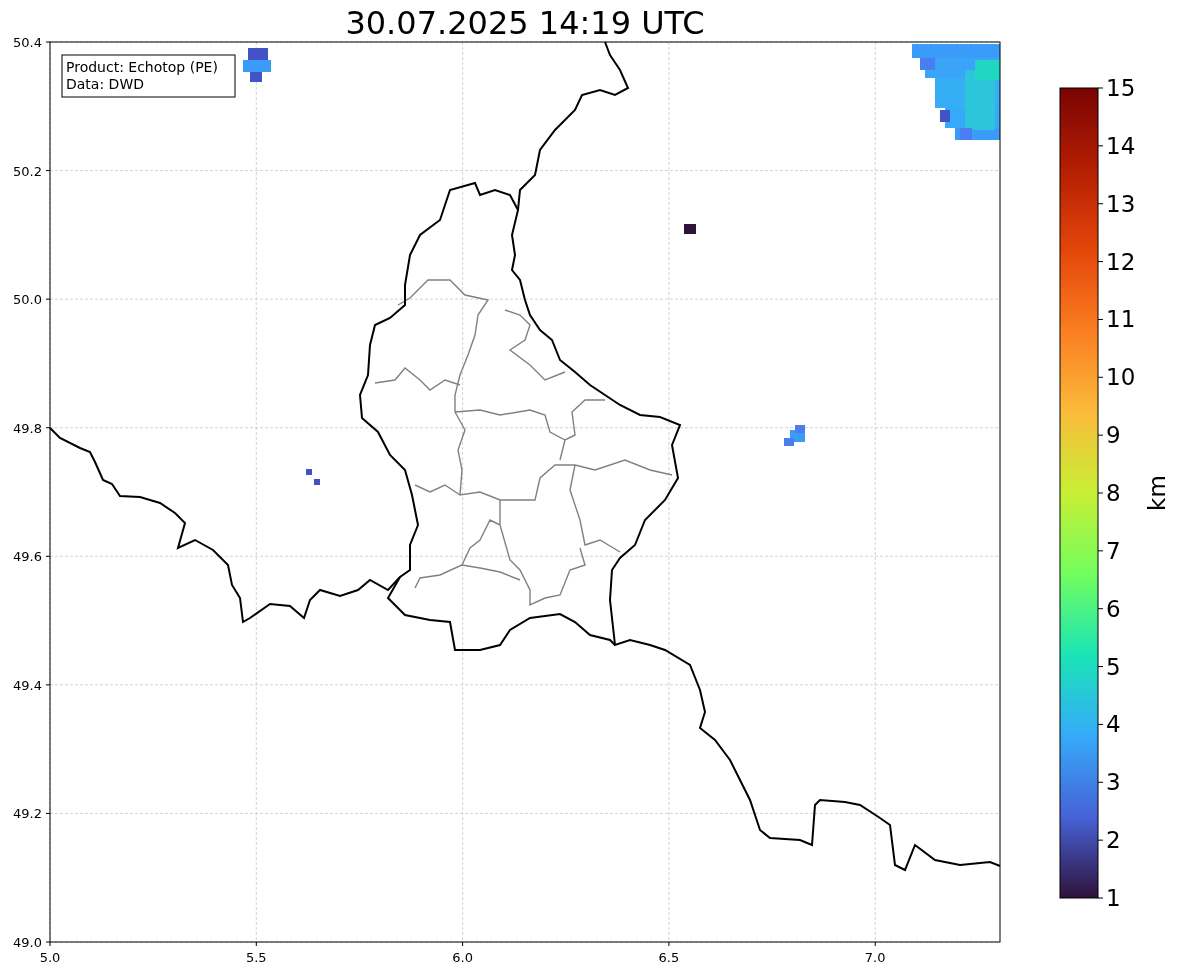  I want to click on colorbar-tick-label: 12, so click(1121, 261).